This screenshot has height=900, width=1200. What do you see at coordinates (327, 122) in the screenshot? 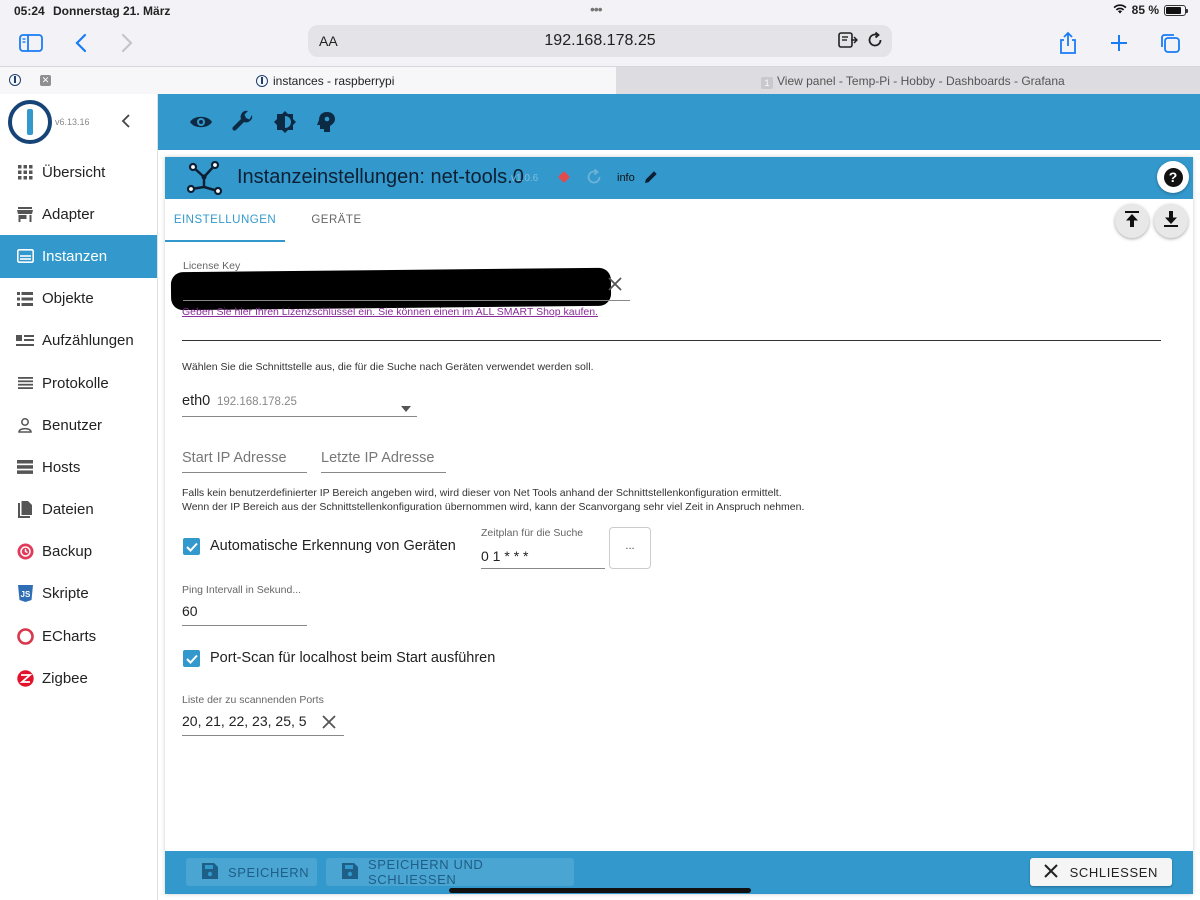
I see `expert-mode-icon` at bounding box center [327, 122].